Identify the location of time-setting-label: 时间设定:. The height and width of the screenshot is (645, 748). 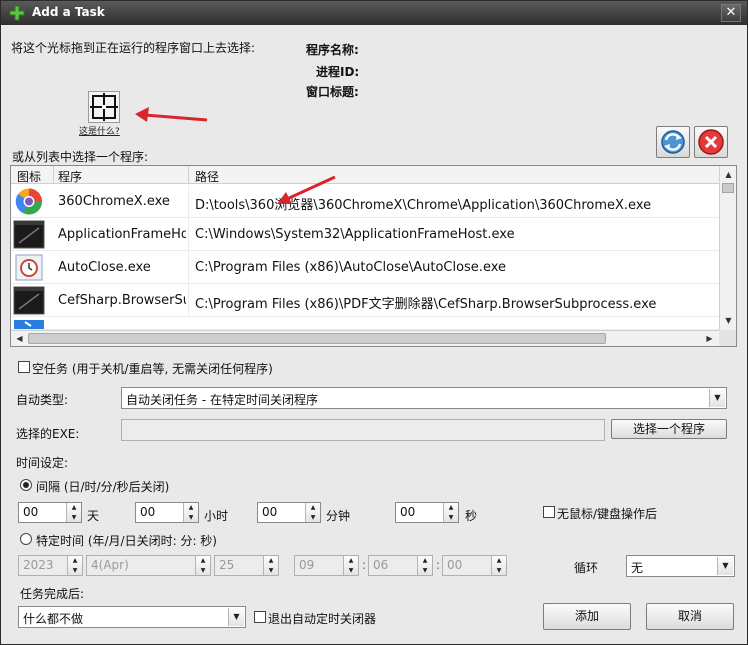
(42, 463).